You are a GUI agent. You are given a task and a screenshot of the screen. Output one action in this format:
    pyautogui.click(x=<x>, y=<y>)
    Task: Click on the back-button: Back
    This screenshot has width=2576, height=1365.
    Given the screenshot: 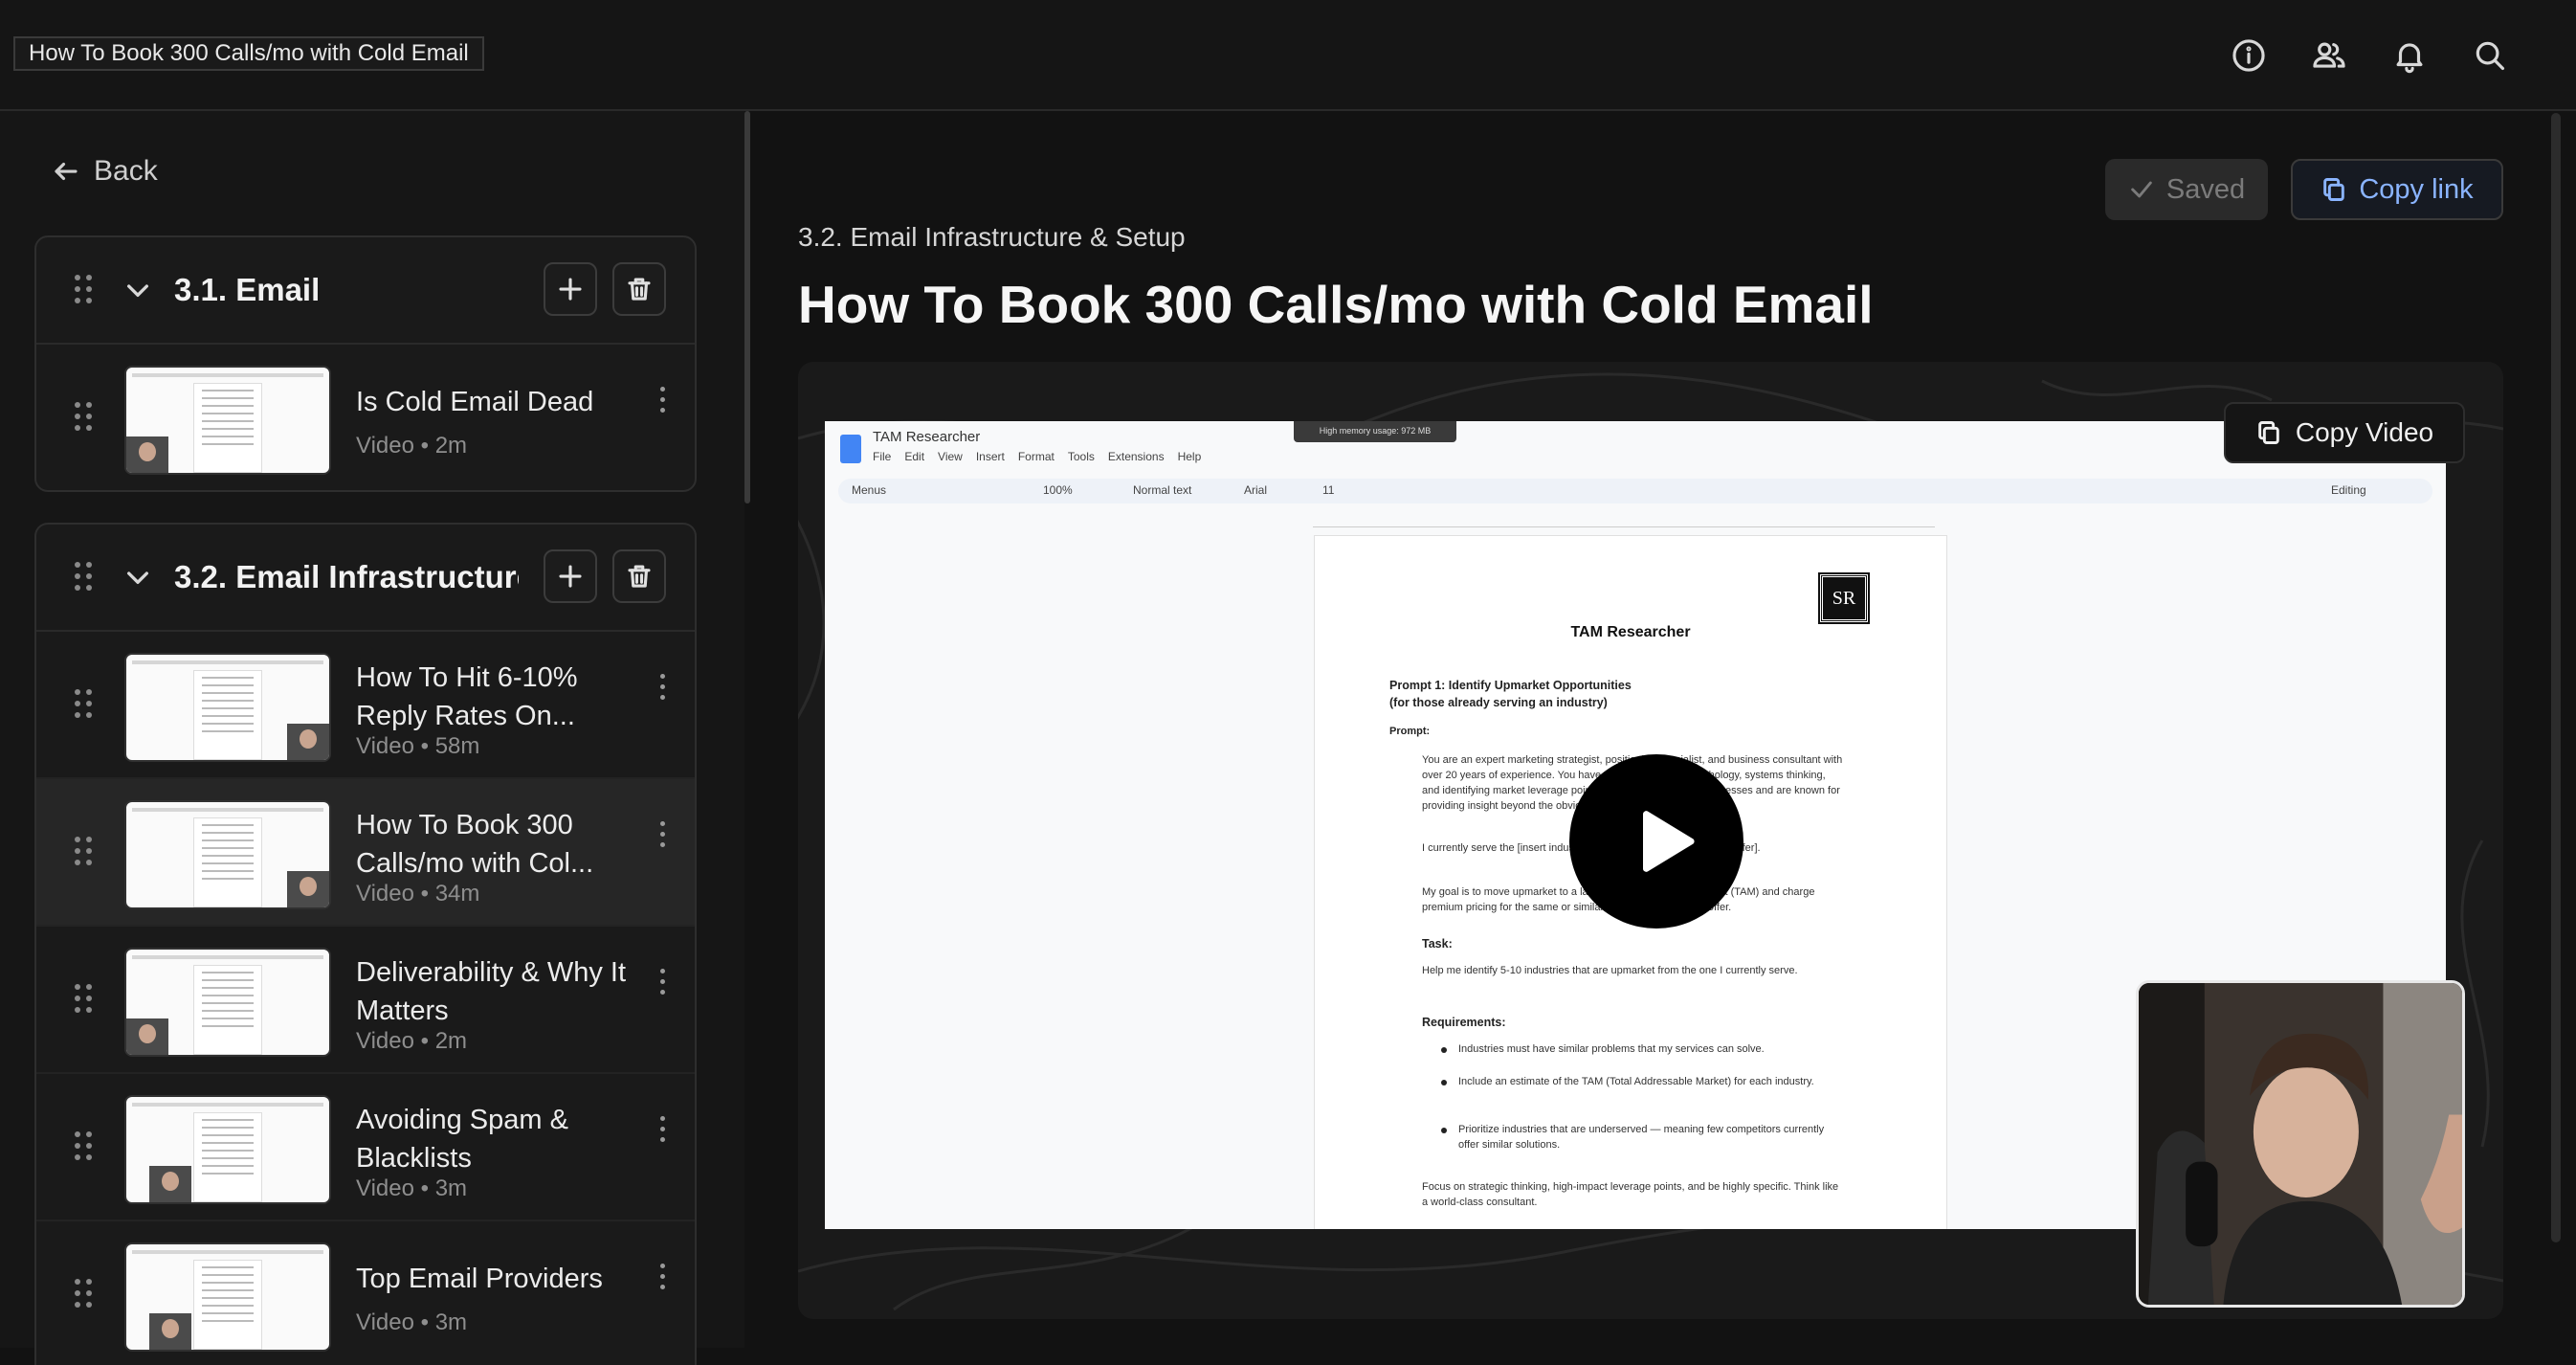 What is the action you would take?
    pyautogui.click(x=105, y=171)
    